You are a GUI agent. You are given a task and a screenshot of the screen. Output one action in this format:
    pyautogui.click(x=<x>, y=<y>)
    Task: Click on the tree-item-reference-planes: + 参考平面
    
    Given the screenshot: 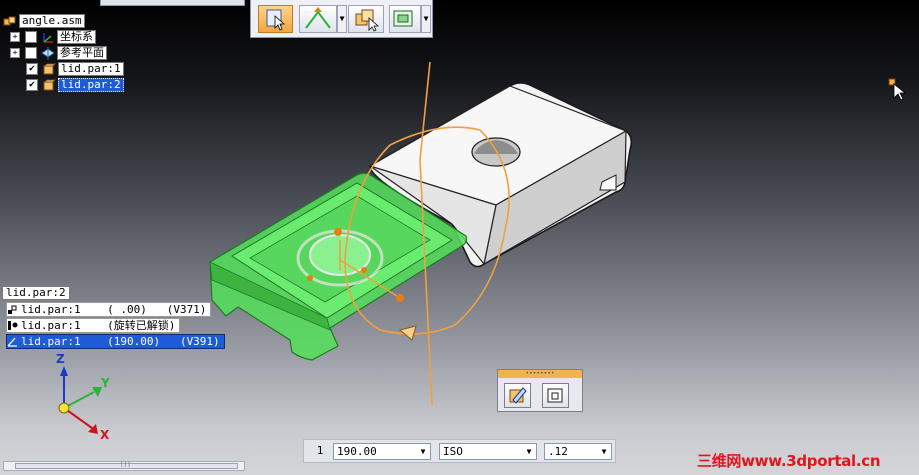 What is the action you would take?
    pyautogui.click(x=58, y=53)
    